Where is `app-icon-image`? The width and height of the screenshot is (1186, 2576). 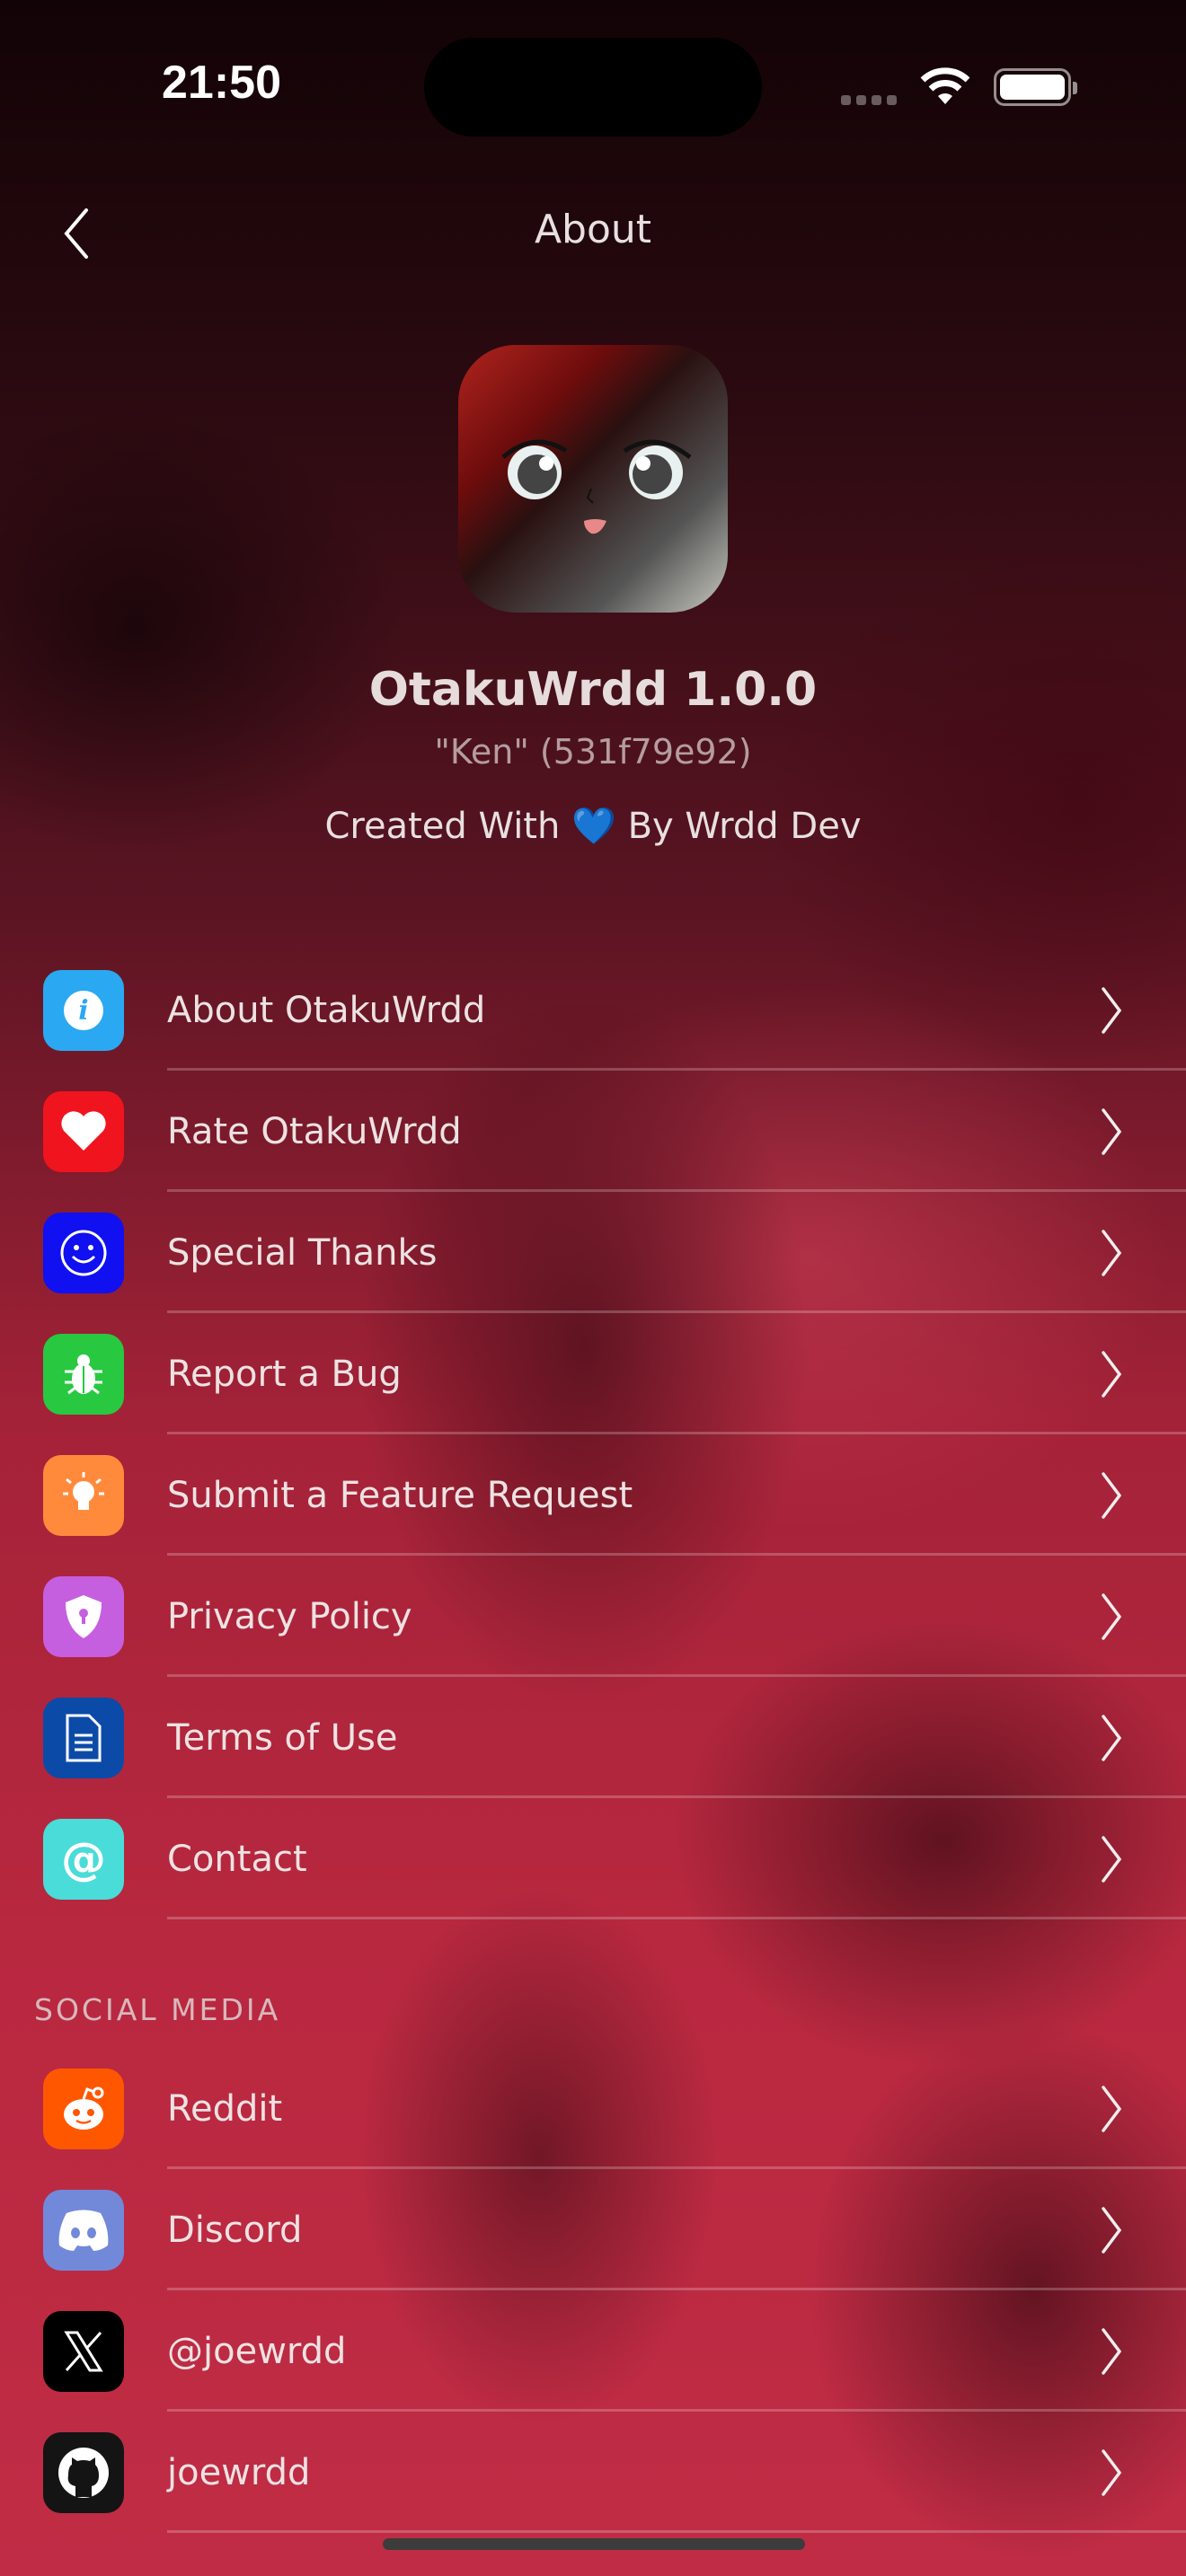 app-icon-image is located at coordinates (593, 479).